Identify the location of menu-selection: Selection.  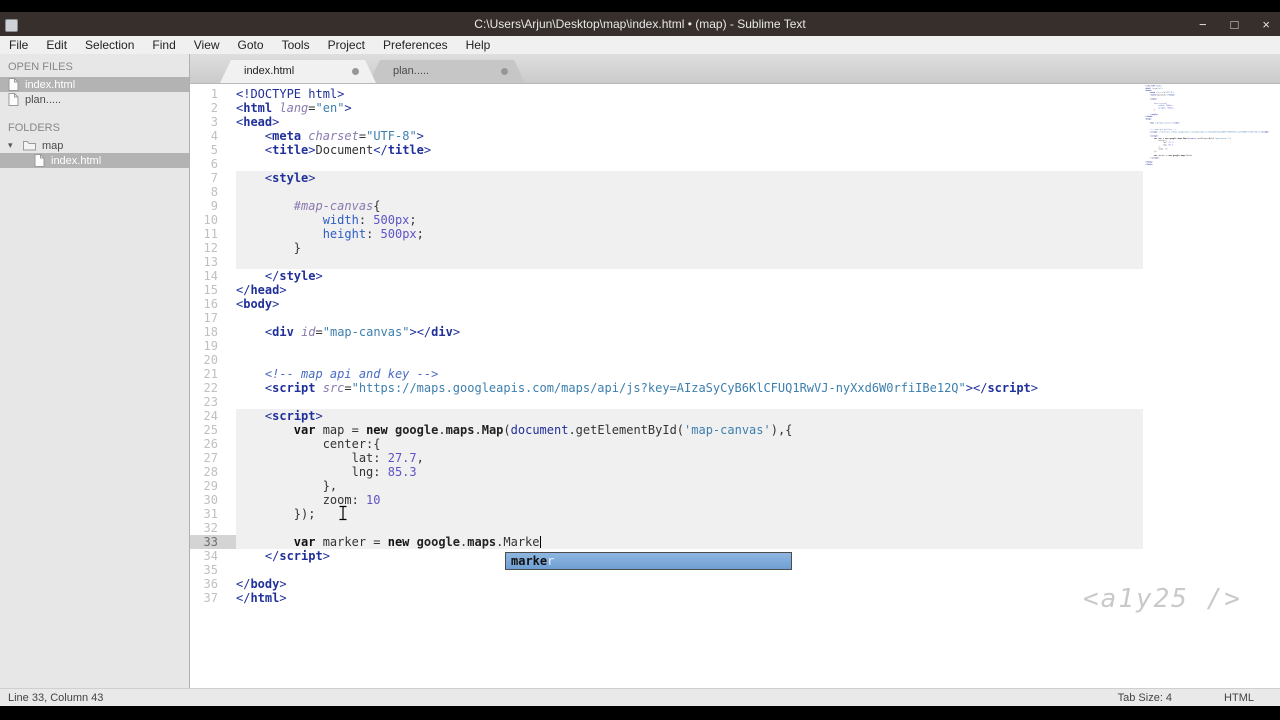
(109, 45).